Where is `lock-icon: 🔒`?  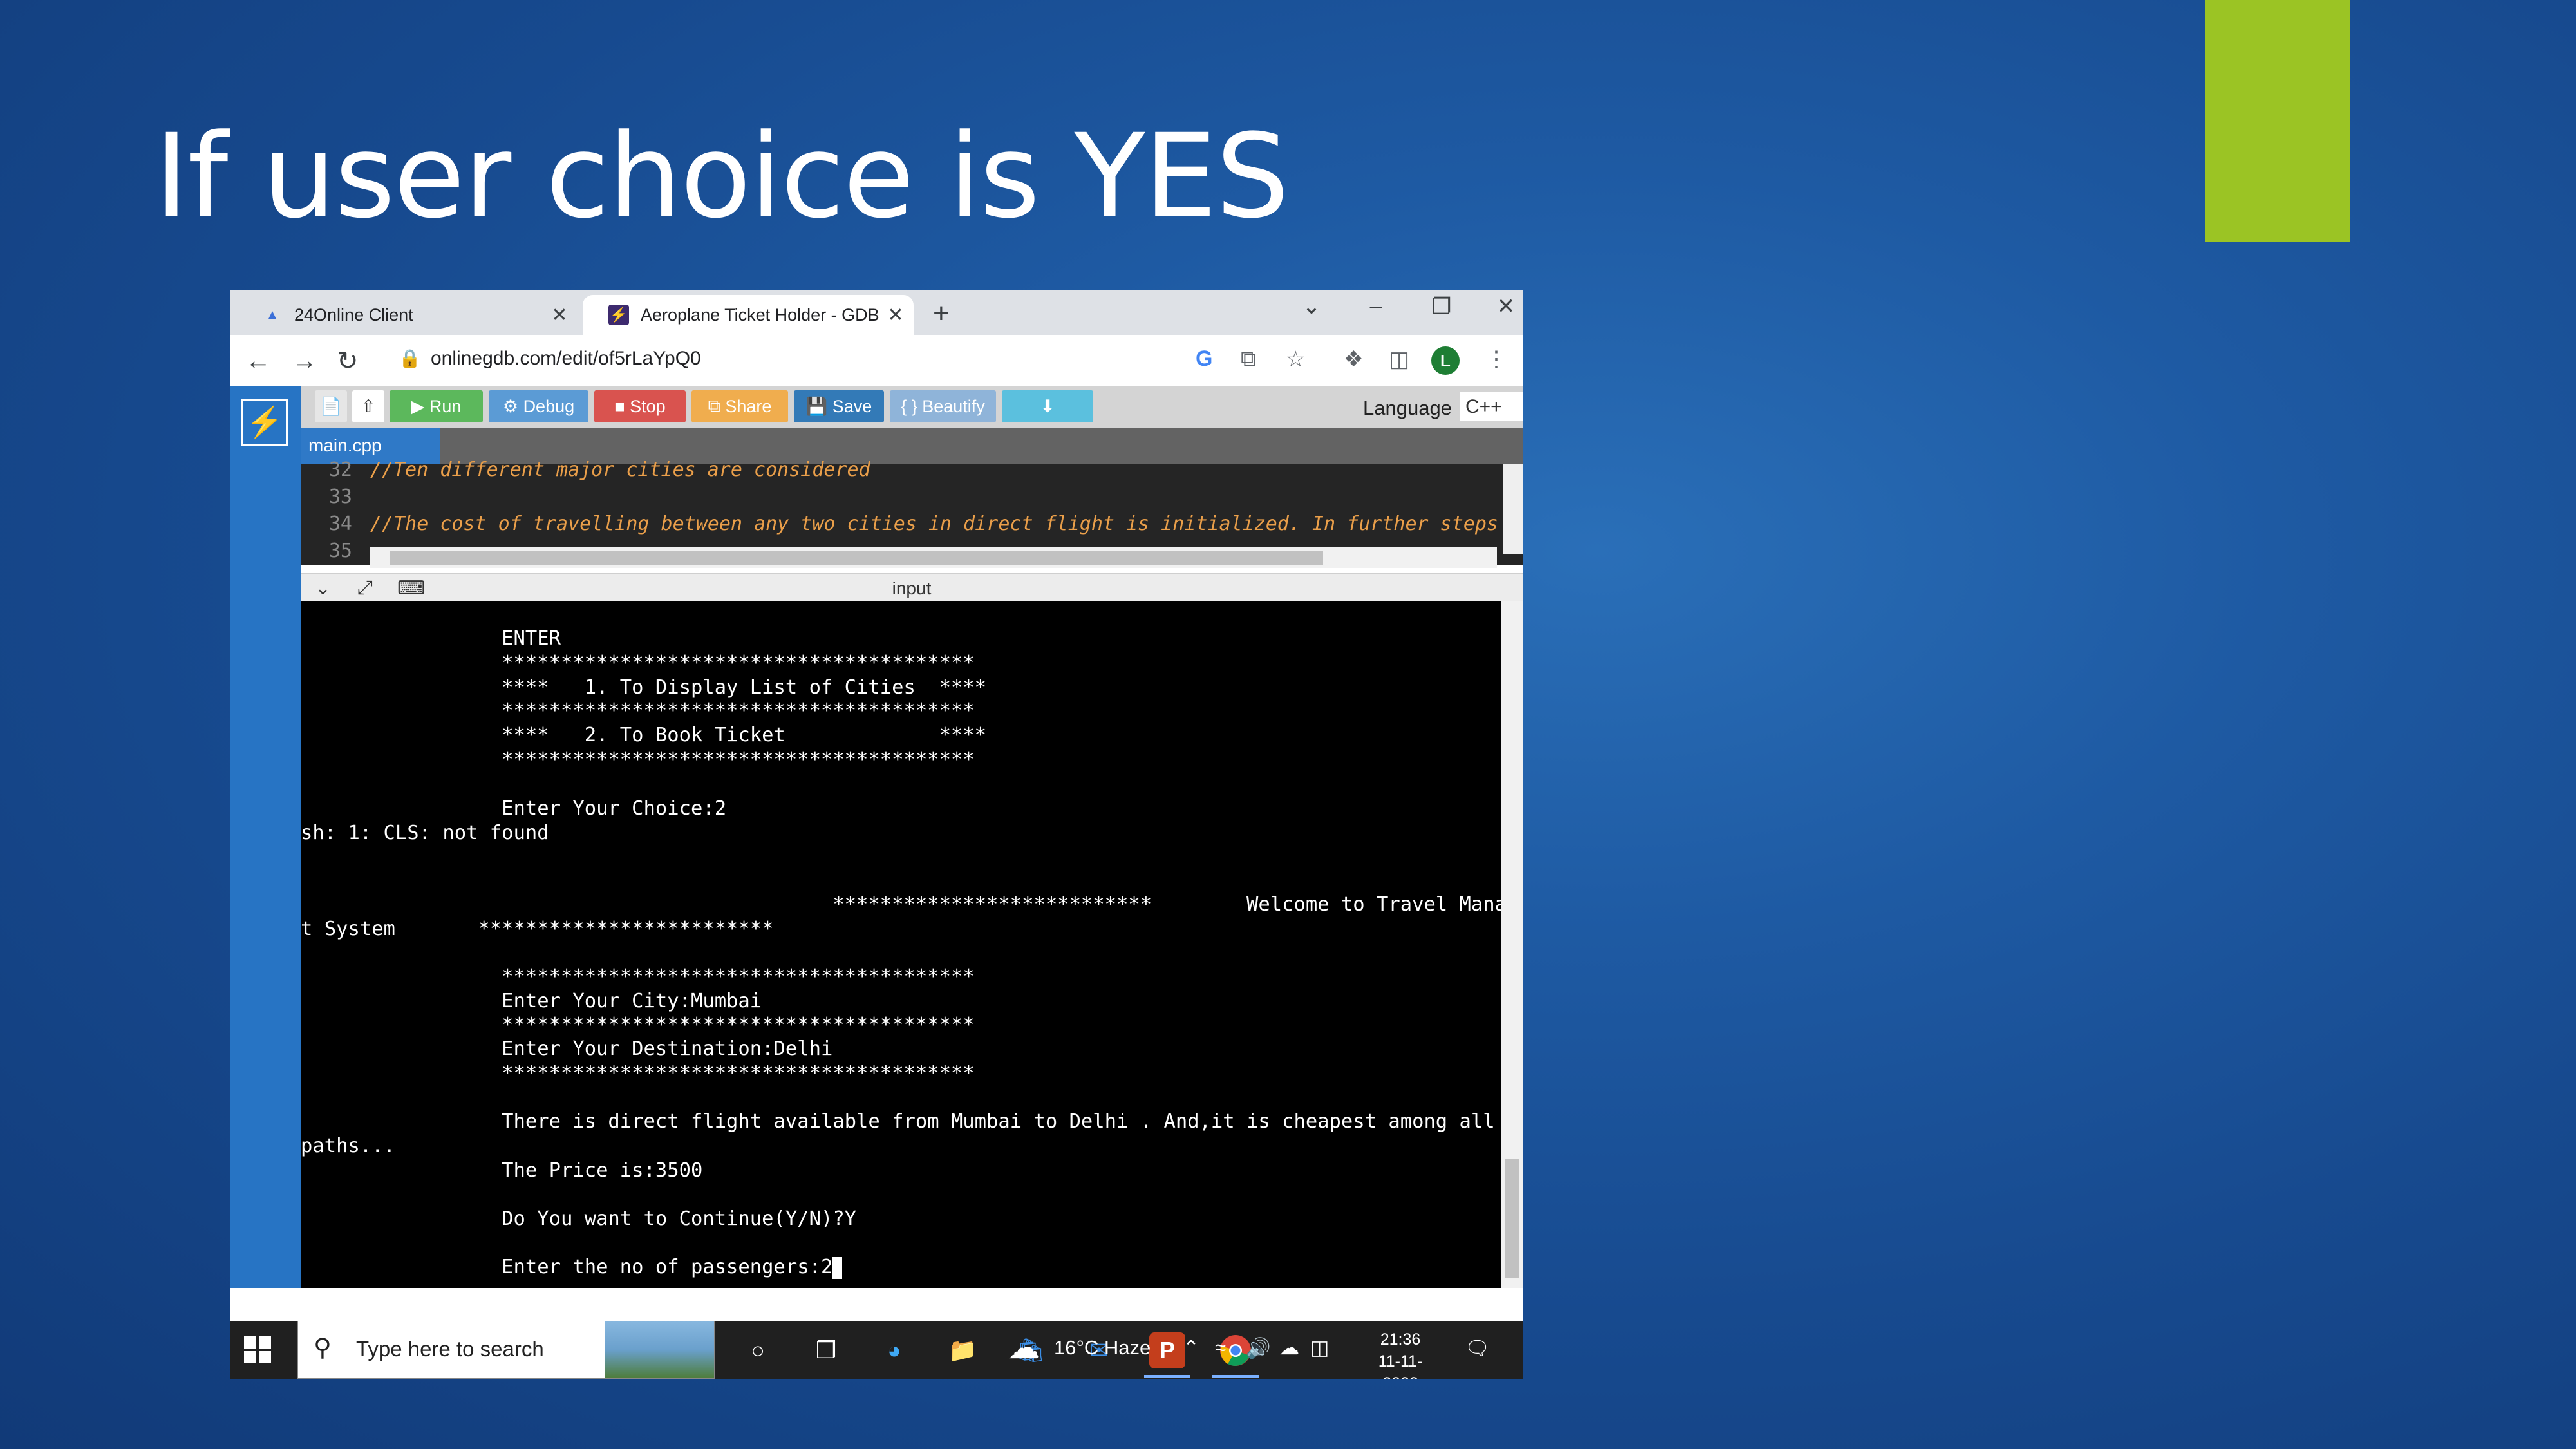 lock-icon: 🔒 is located at coordinates (410, 358).